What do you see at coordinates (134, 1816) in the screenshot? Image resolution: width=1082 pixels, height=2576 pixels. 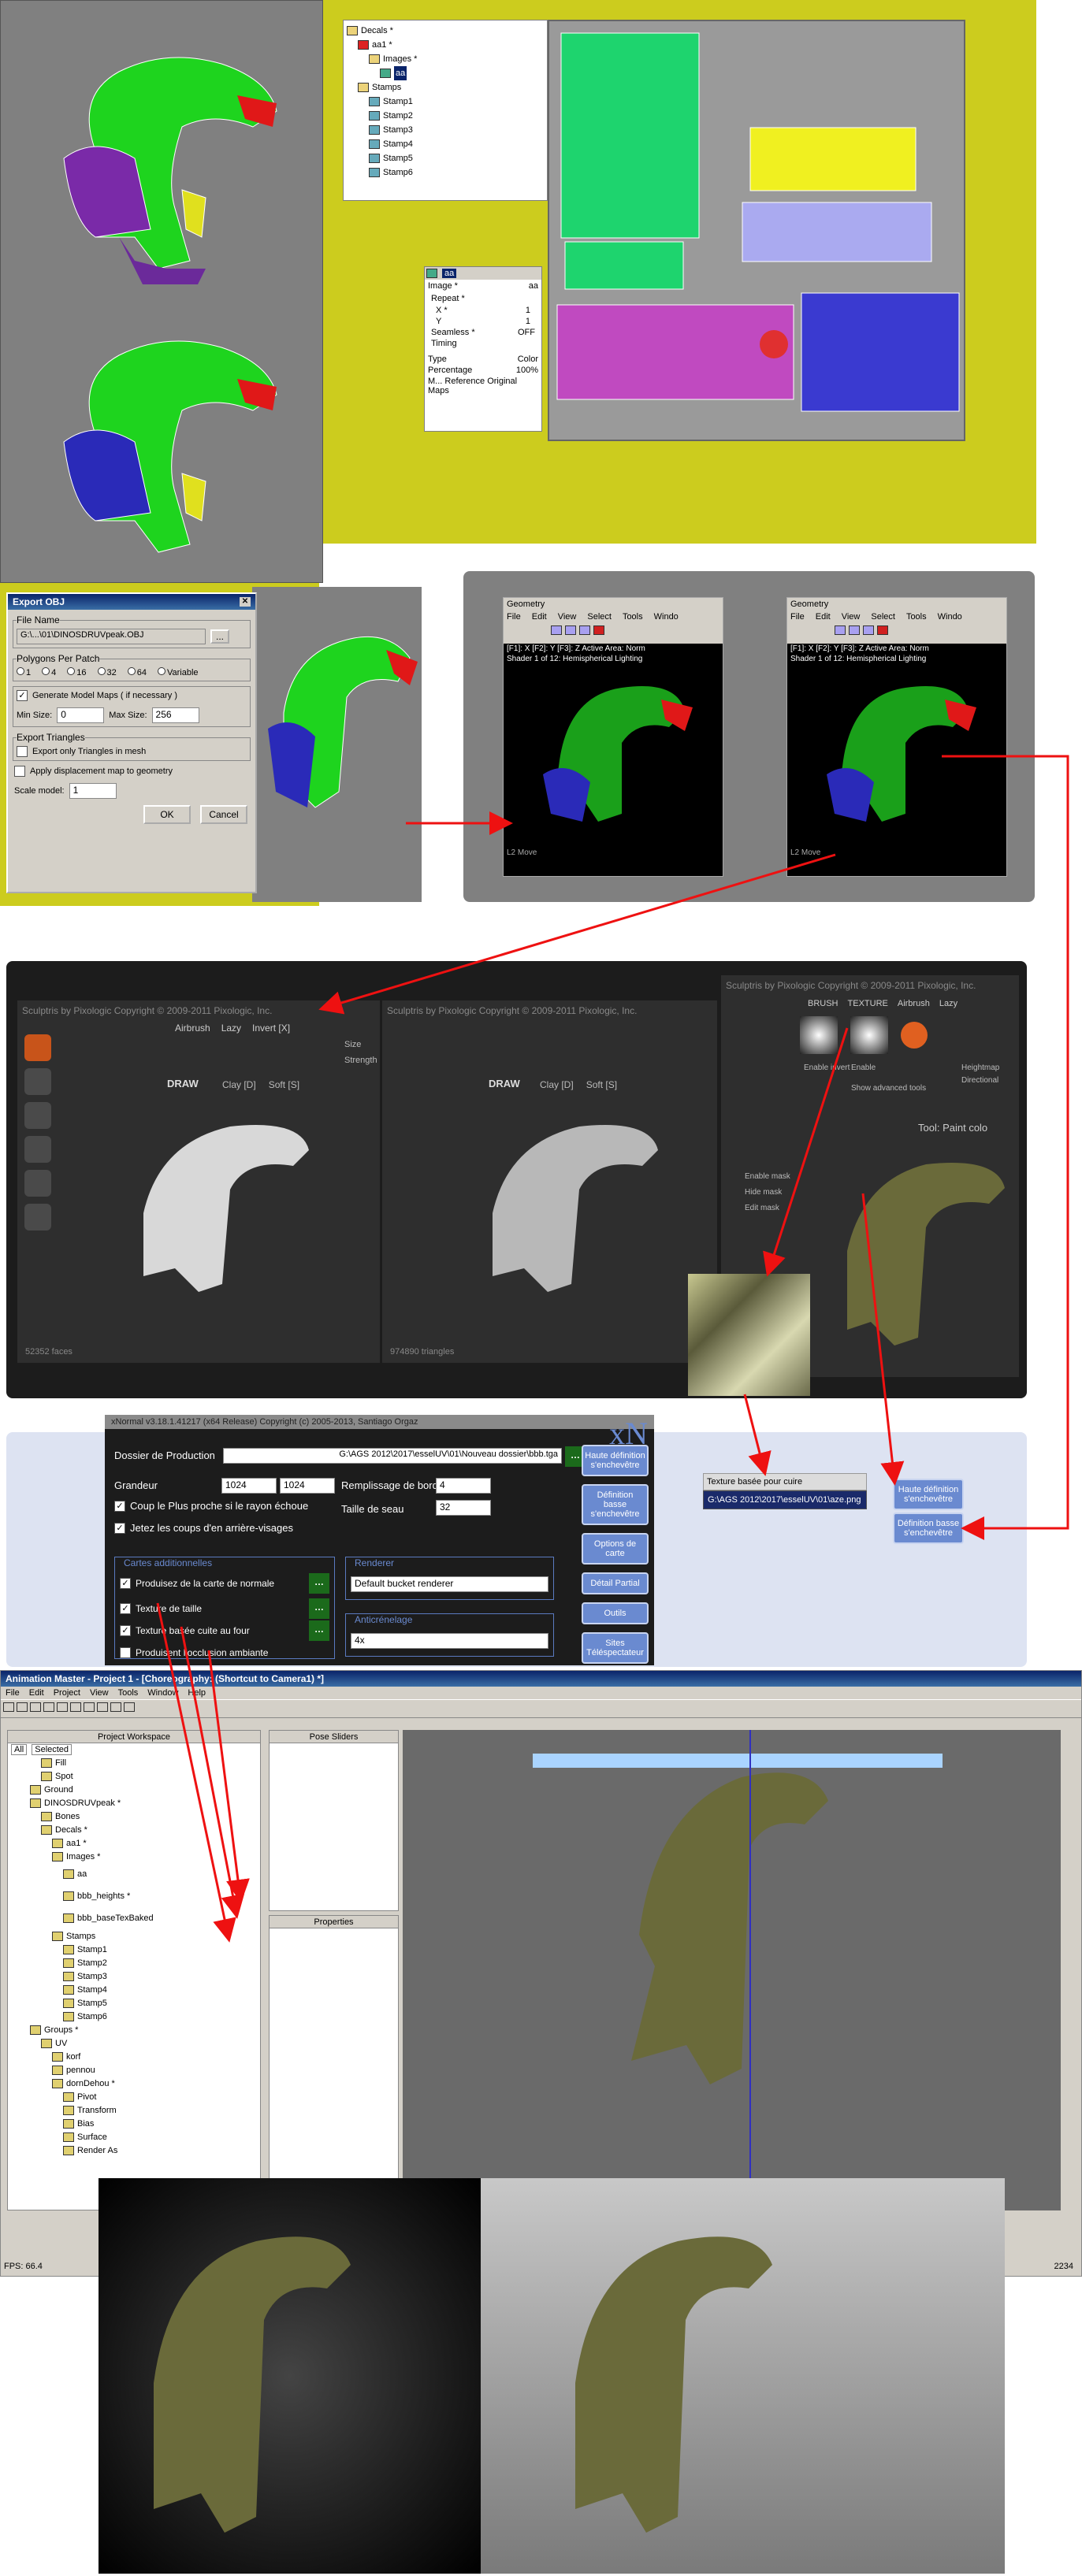 I see `tree-item: Bones` at bounding box center [134, 1816].